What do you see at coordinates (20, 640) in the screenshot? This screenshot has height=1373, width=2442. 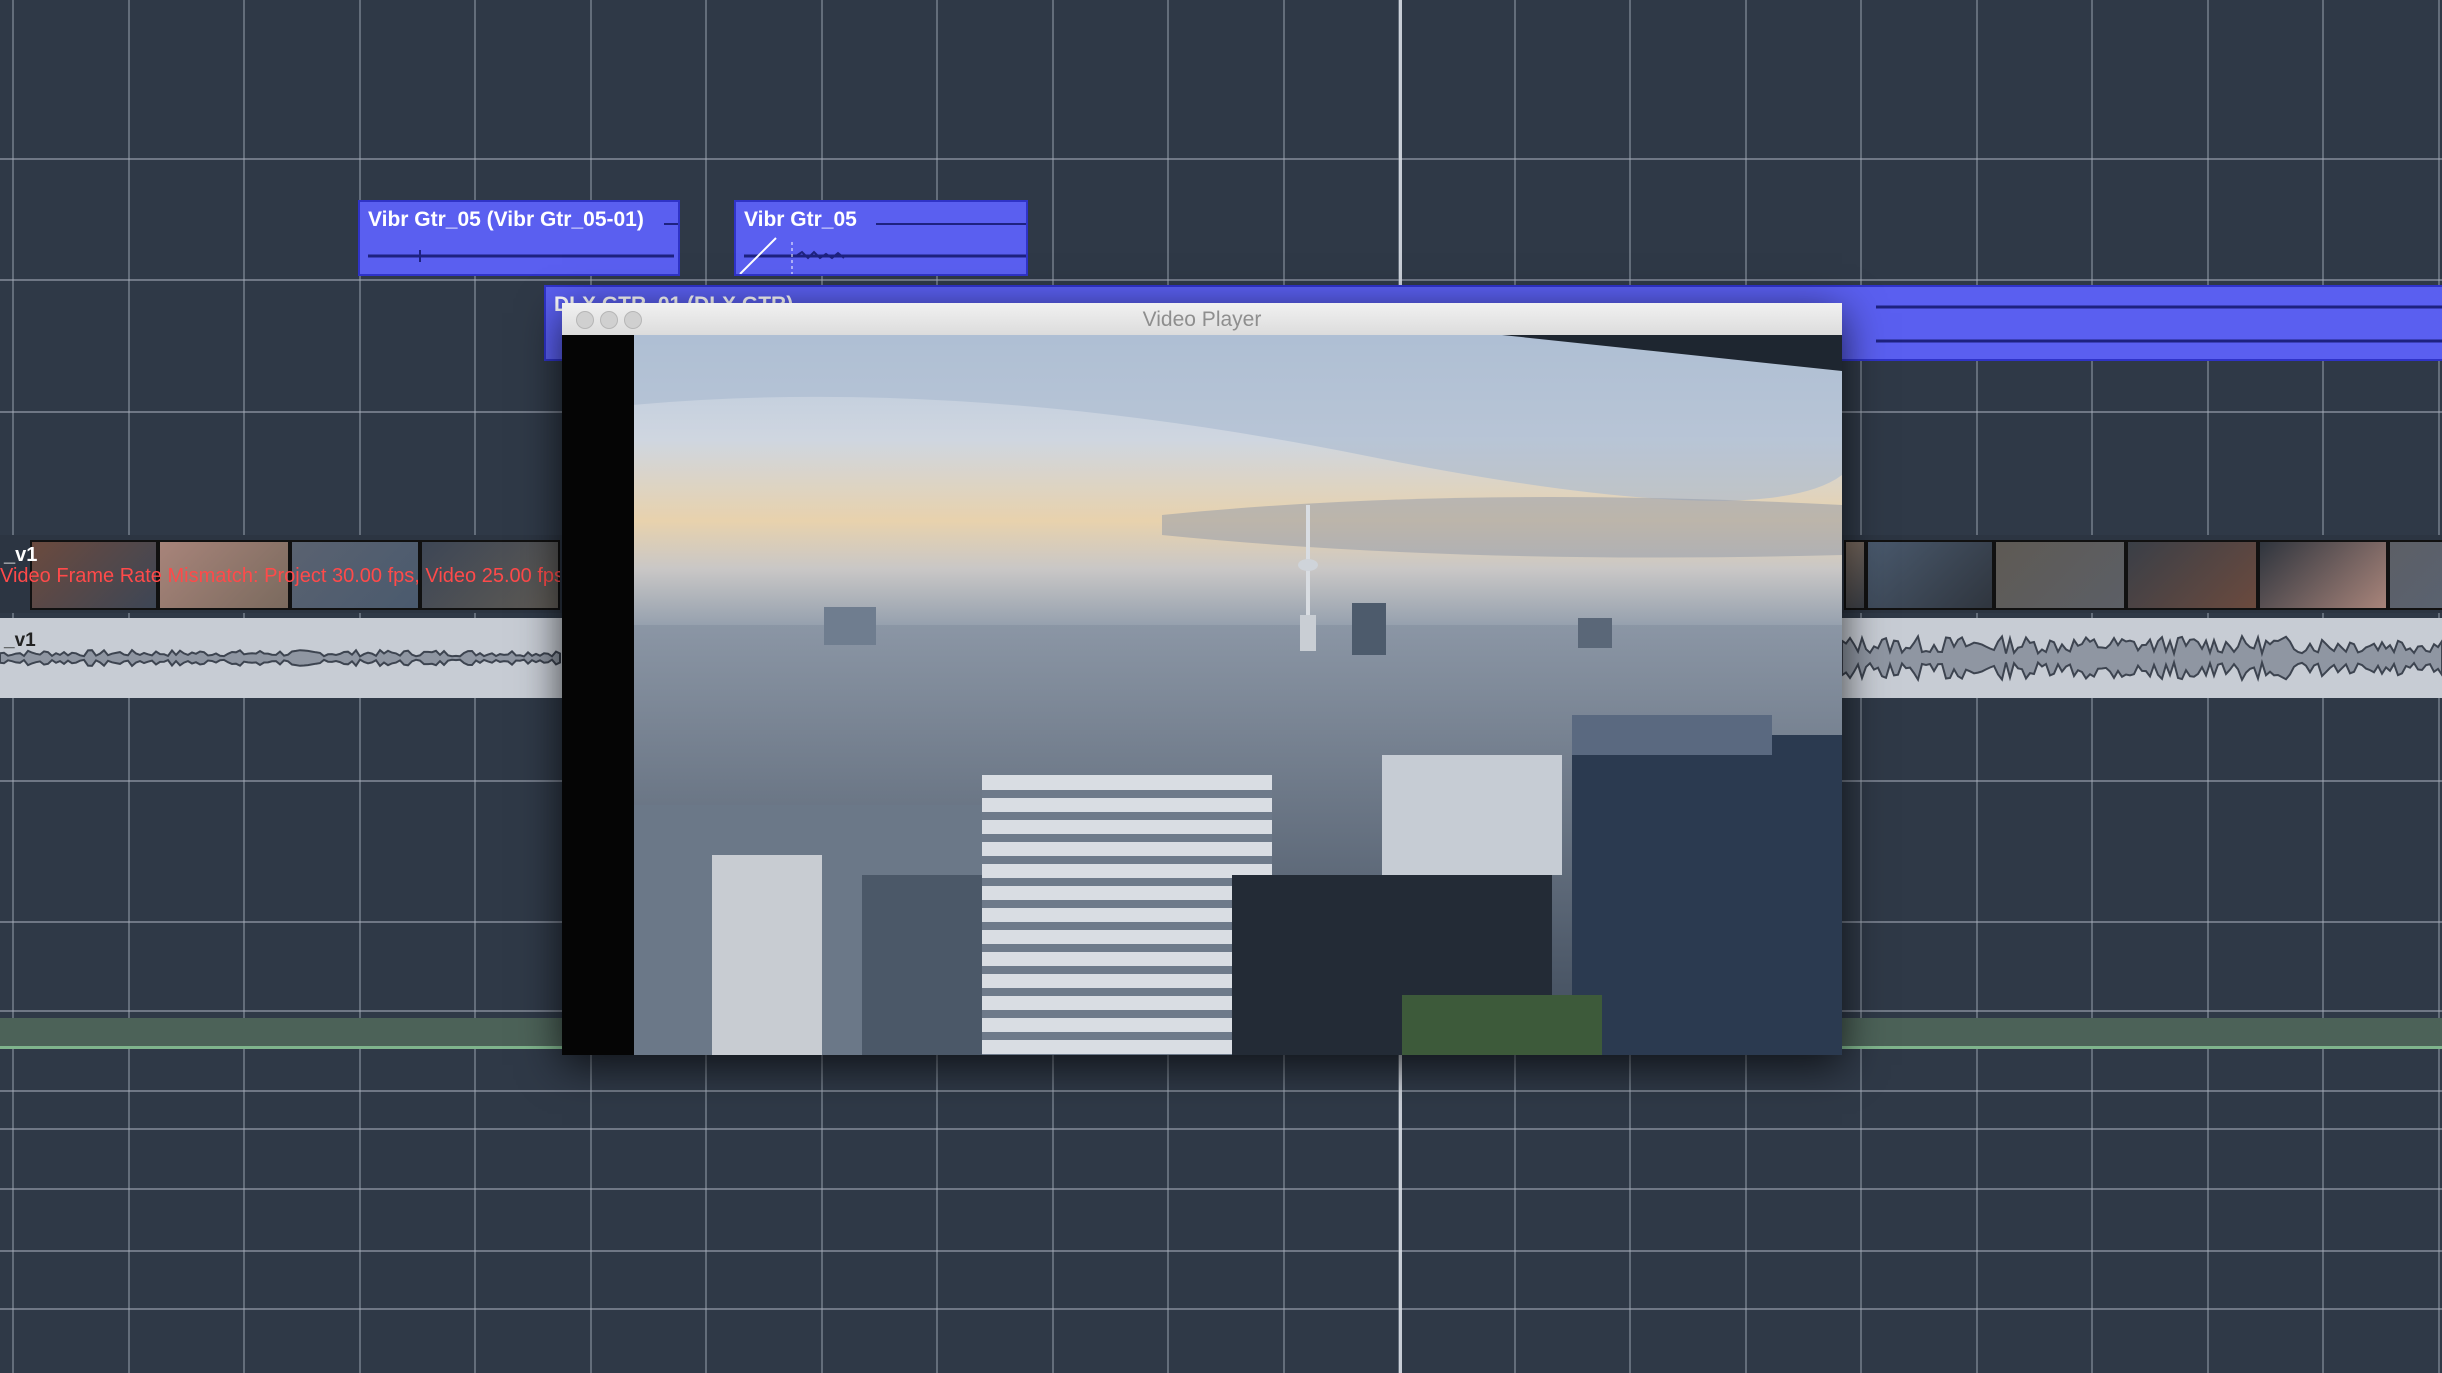 I see `audio-track-label: _v1` at bounding box center [20, 640].